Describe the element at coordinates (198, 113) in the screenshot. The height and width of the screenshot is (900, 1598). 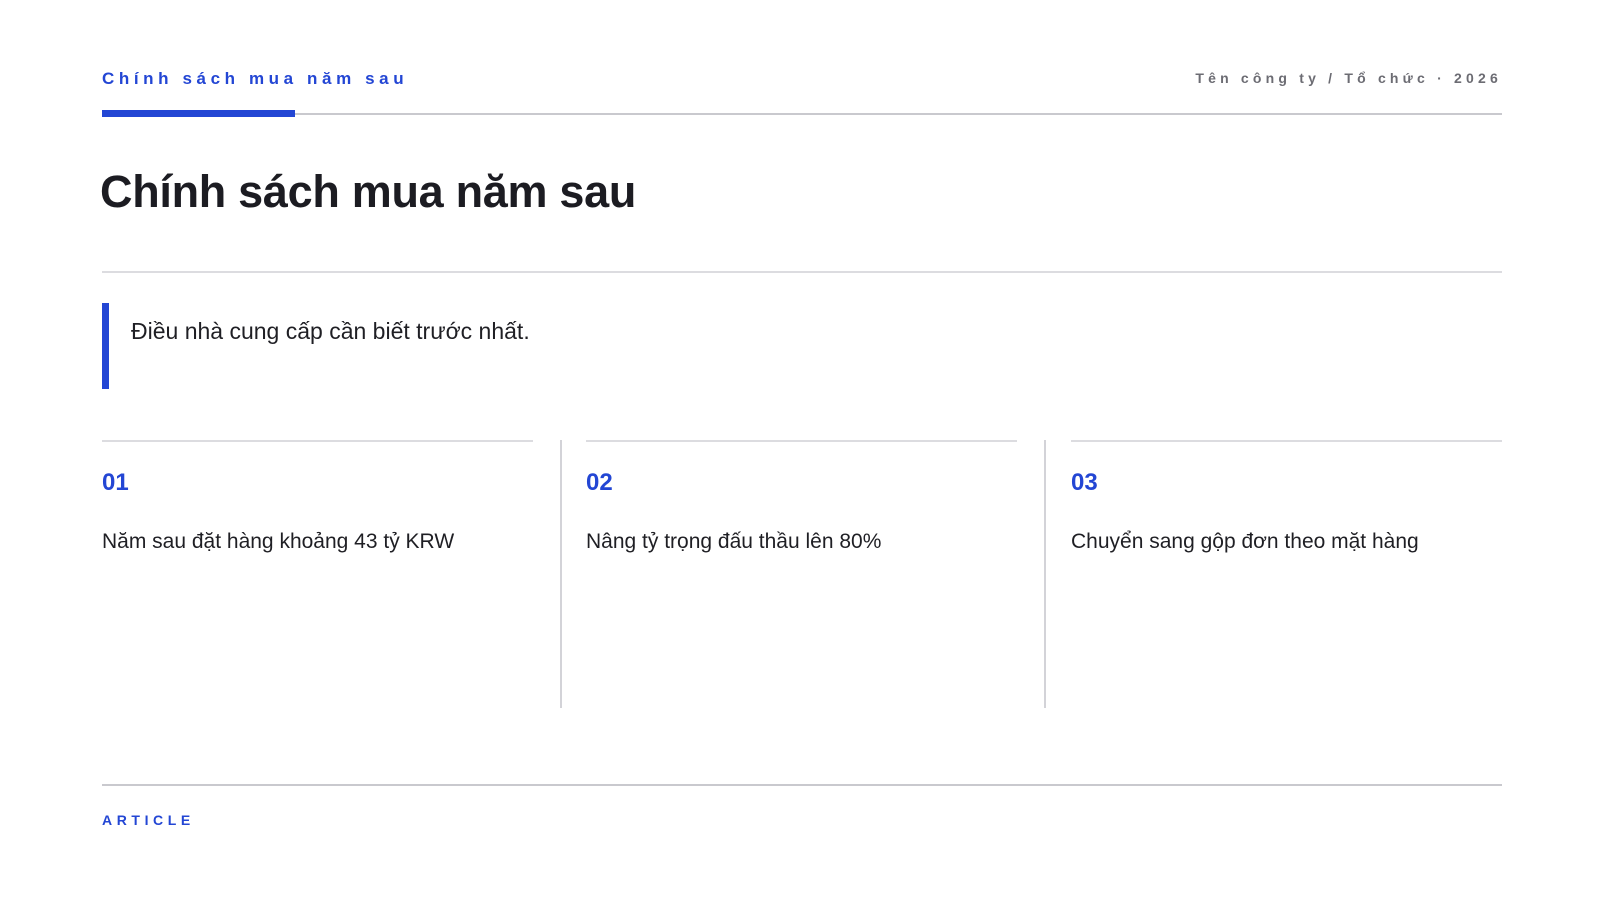
I see `header-accent-bar` at that location.